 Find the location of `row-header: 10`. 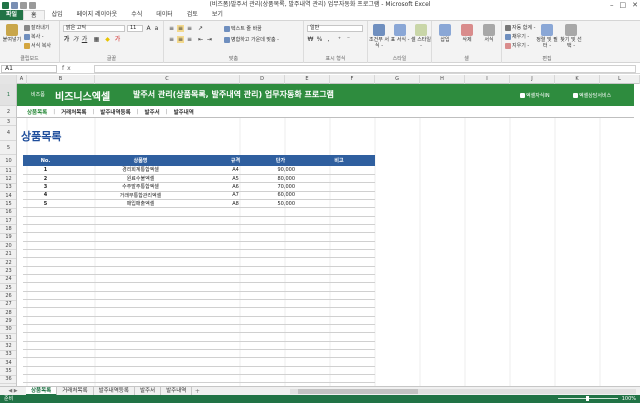

row-header: 10 is located at coordinates (8, 161).